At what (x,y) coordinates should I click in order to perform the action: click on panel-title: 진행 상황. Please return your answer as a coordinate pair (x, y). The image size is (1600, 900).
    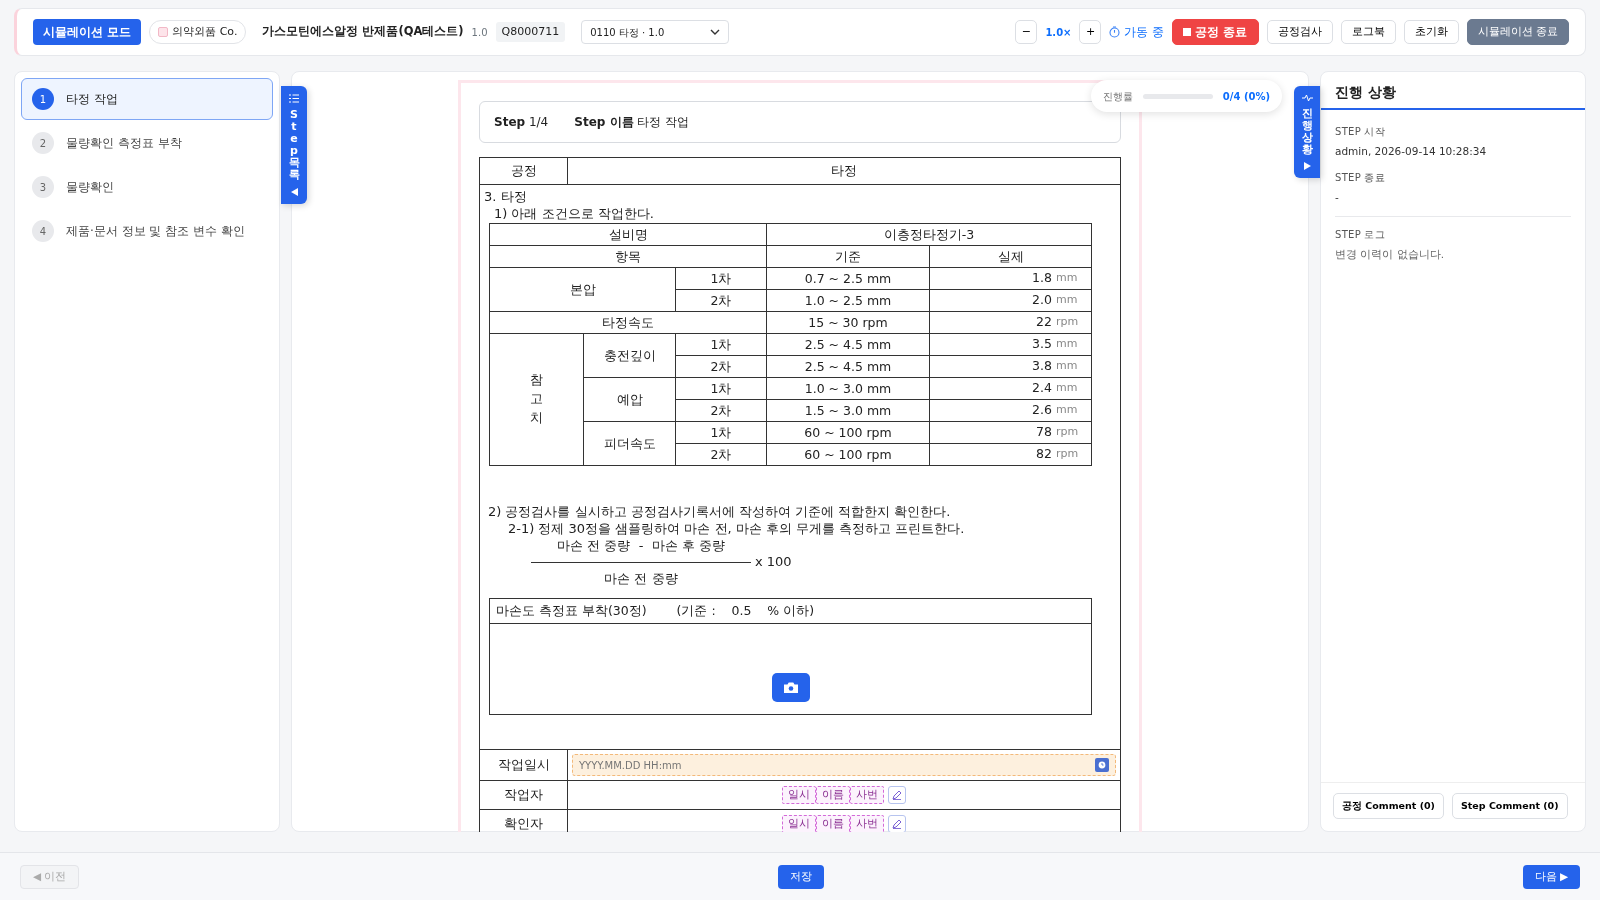
    Looking at the image, I should click on (1453, 91).